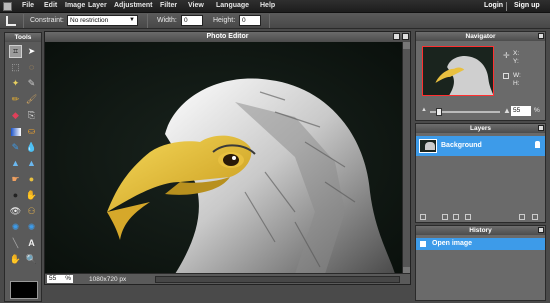 The image size is (550, 303). I want to click on dodge-tool-icon: ●, so click(15, 195).